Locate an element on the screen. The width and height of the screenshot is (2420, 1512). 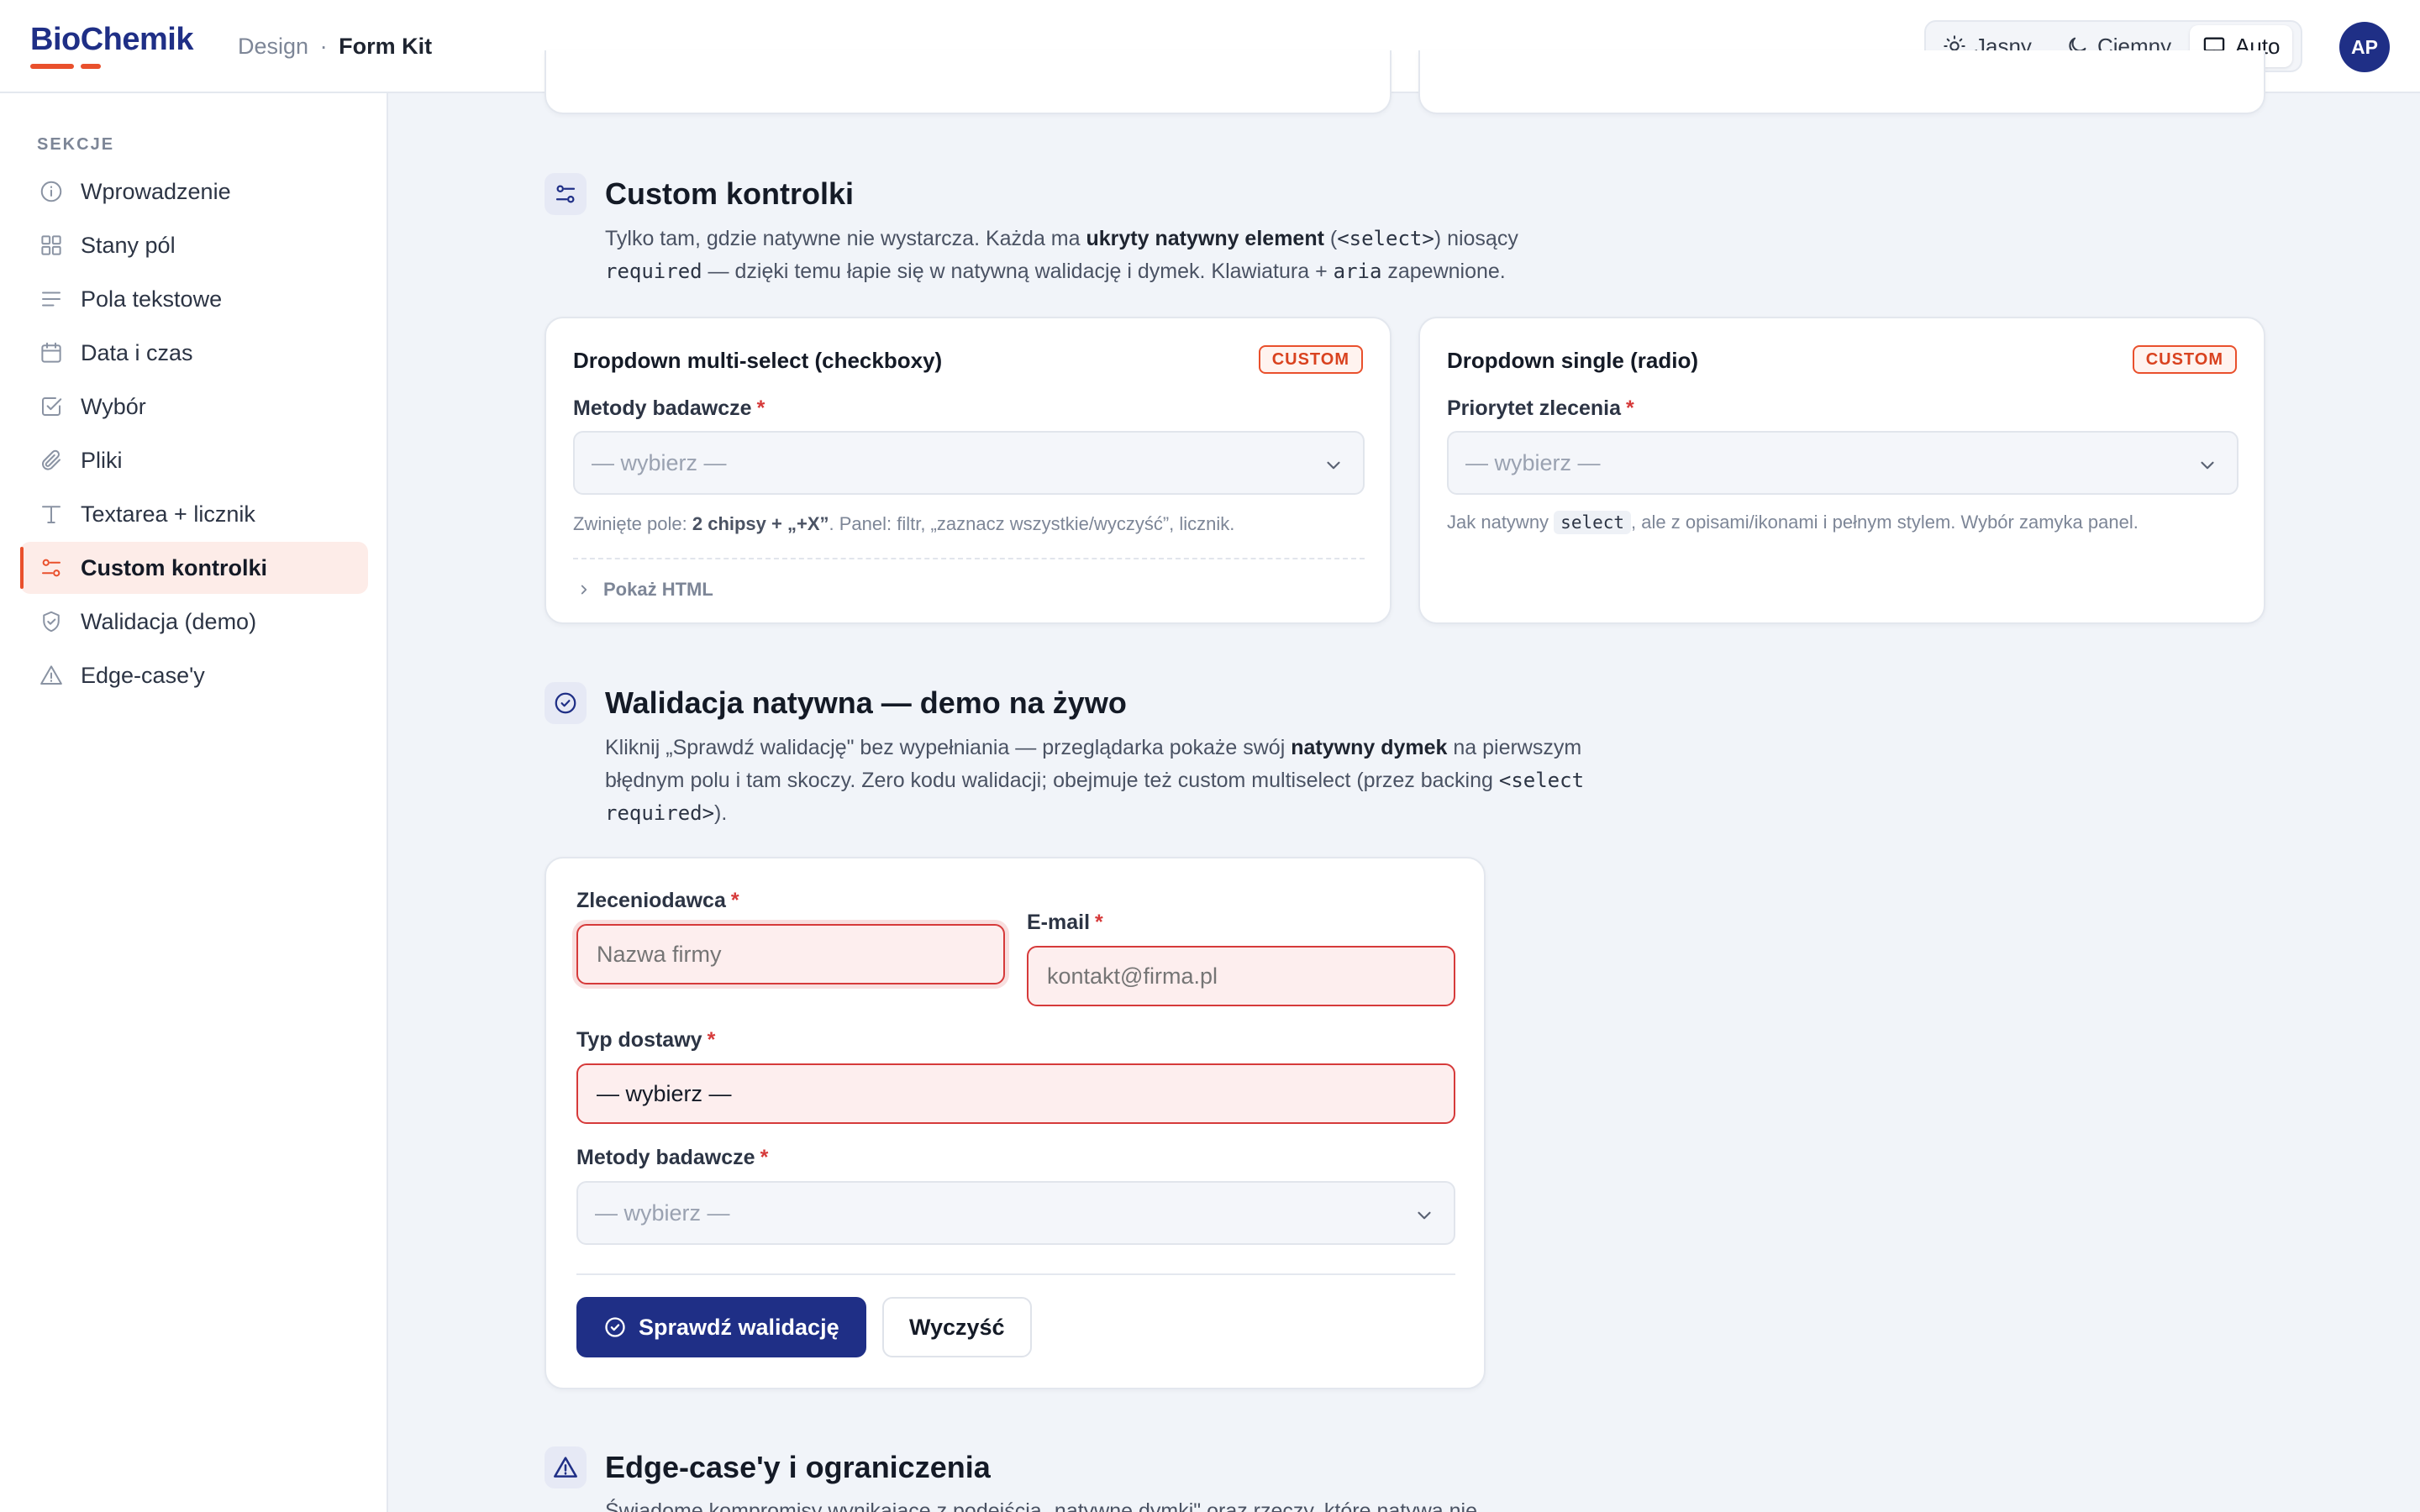
sidebar-item-label: Wybór is located at coordinates (113, 406).